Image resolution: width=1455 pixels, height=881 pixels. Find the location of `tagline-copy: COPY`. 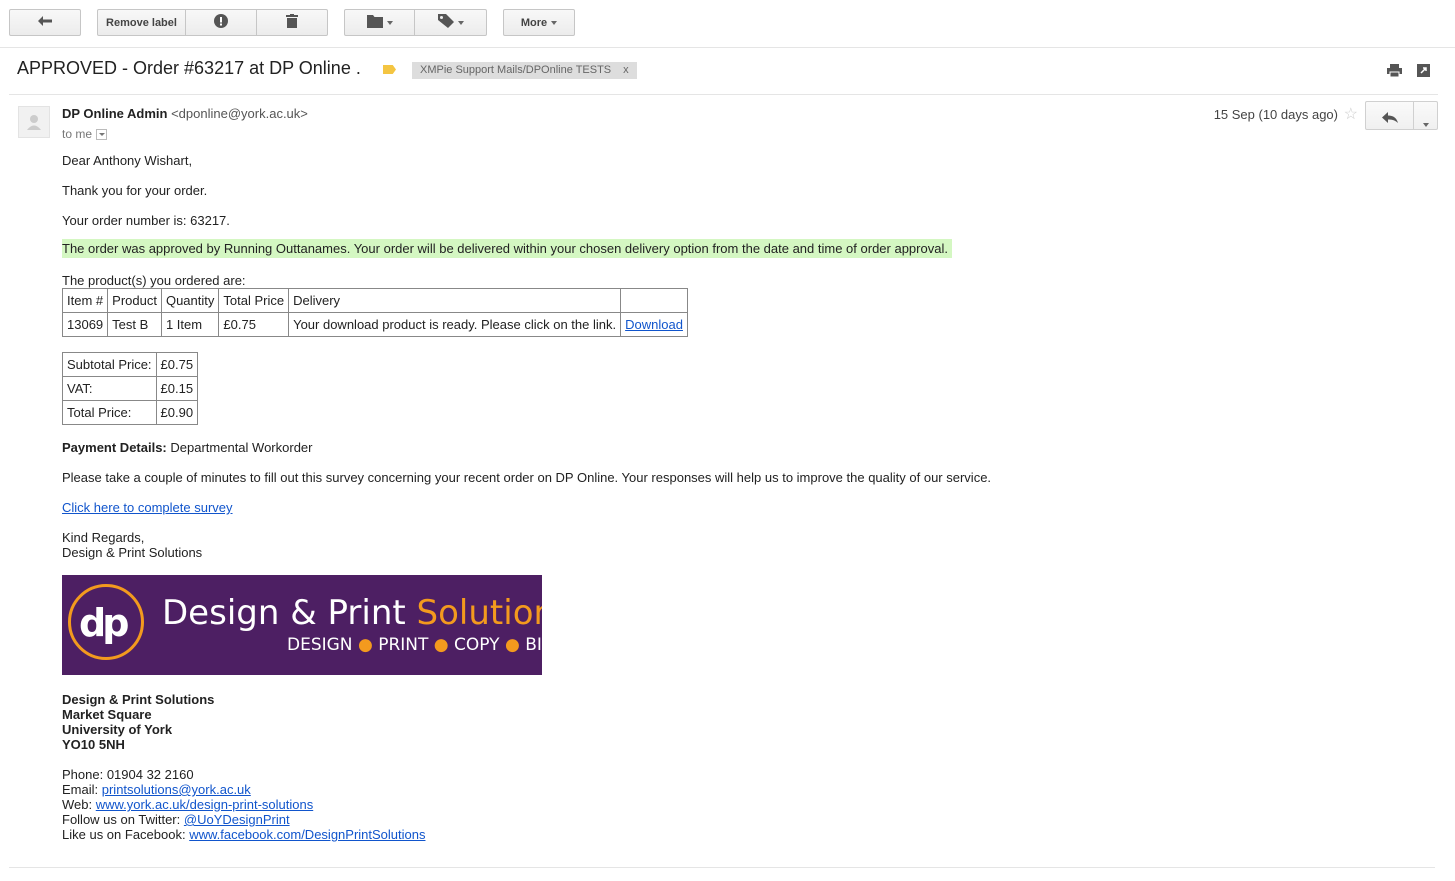

tagline-copy: COPY is located at coordinates (477, 645).